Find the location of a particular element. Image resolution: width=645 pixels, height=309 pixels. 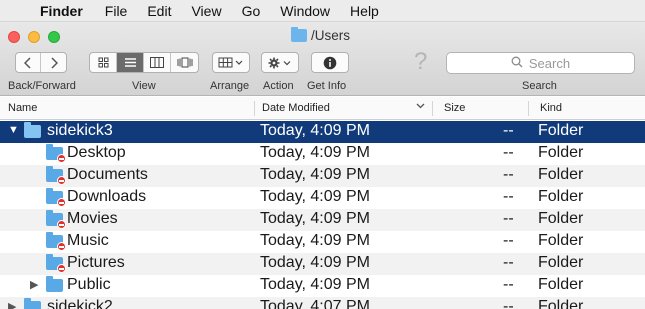

cover-flow-view-button is located at coordinates (184, 62).